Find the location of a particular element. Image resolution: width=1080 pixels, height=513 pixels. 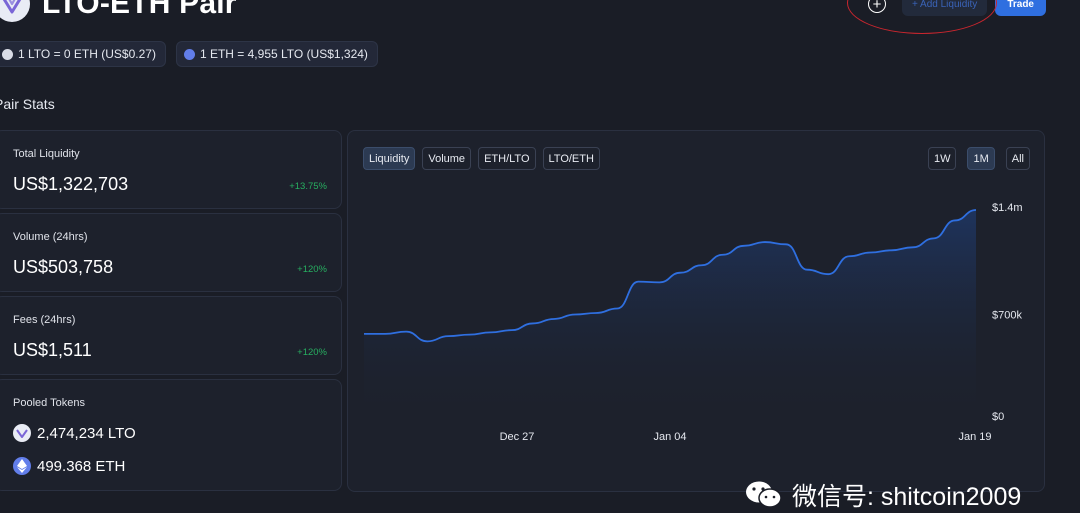

rate-text: 1 ETH = 4,955 LTO (US$1,324) is located at coordinates (283, 54).